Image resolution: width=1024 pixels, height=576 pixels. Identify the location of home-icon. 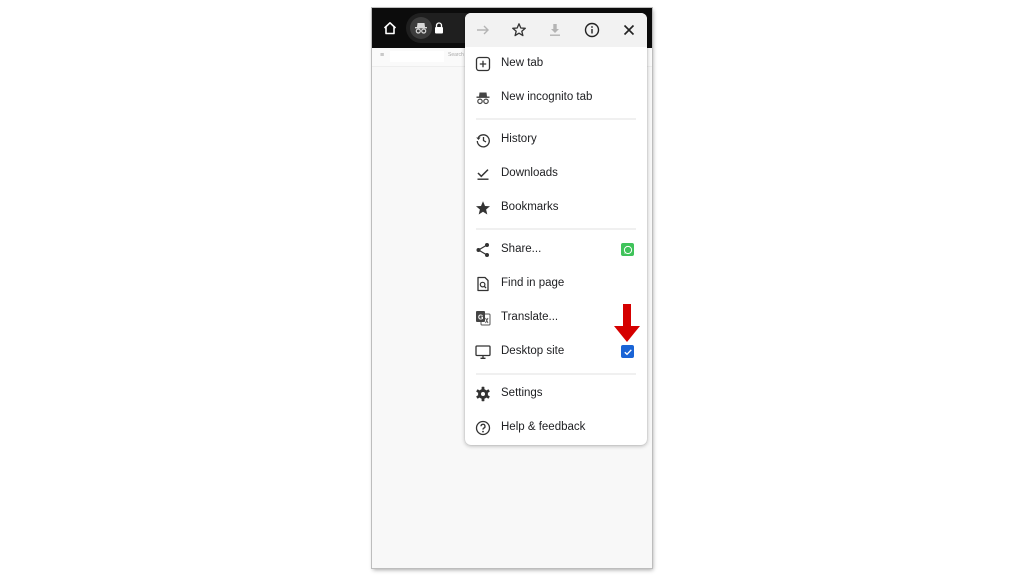
(390, 28).